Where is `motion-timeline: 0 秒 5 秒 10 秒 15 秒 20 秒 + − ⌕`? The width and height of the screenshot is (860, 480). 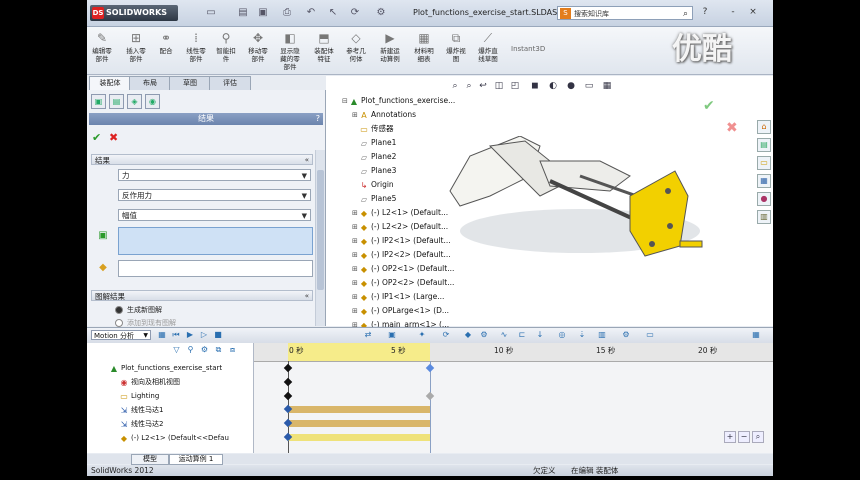
motion-timeline: 0 秒 5 秒 10 秒 15 秒 20 秒 + − ⌕ is located at coordinates (513, 398).